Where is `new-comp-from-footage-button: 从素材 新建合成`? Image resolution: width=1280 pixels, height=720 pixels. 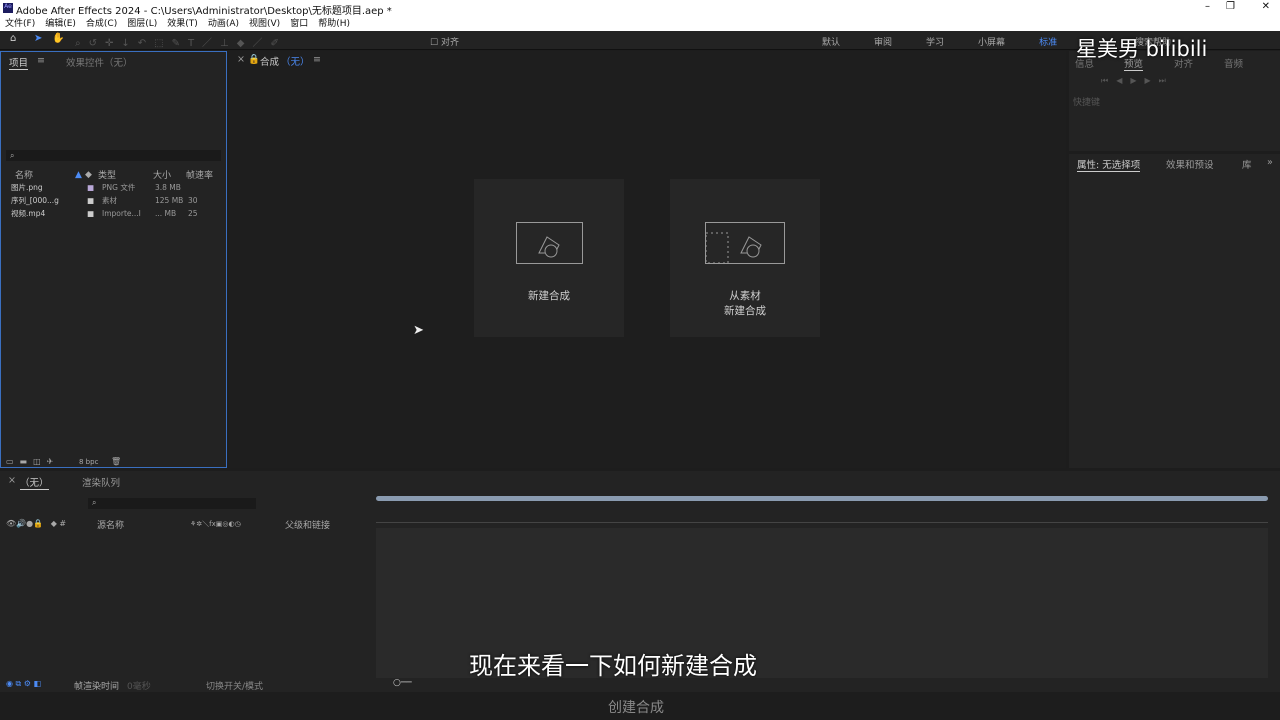 new-comp-from-footage-button: 从素材 新建合成 is located at coordinates (745, 258).